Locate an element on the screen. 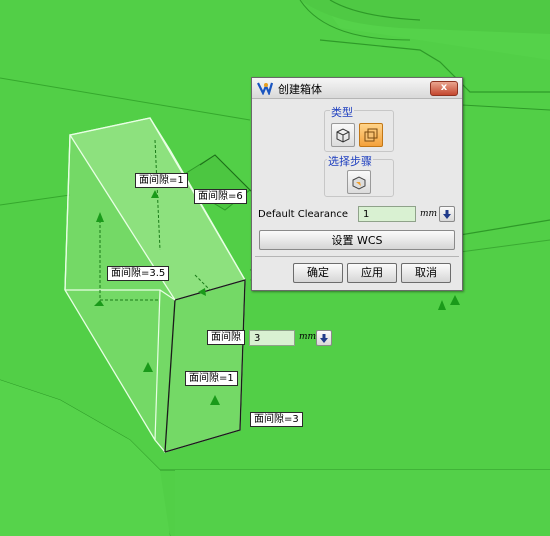  default-clearance-input: 1 is located at coordinates (387, 214).